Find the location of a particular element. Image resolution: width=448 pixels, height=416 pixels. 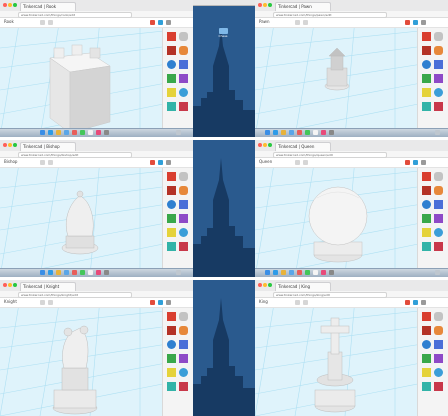

browser-tab: Tinkercad | Pawn is located at coordinates (303, 6).